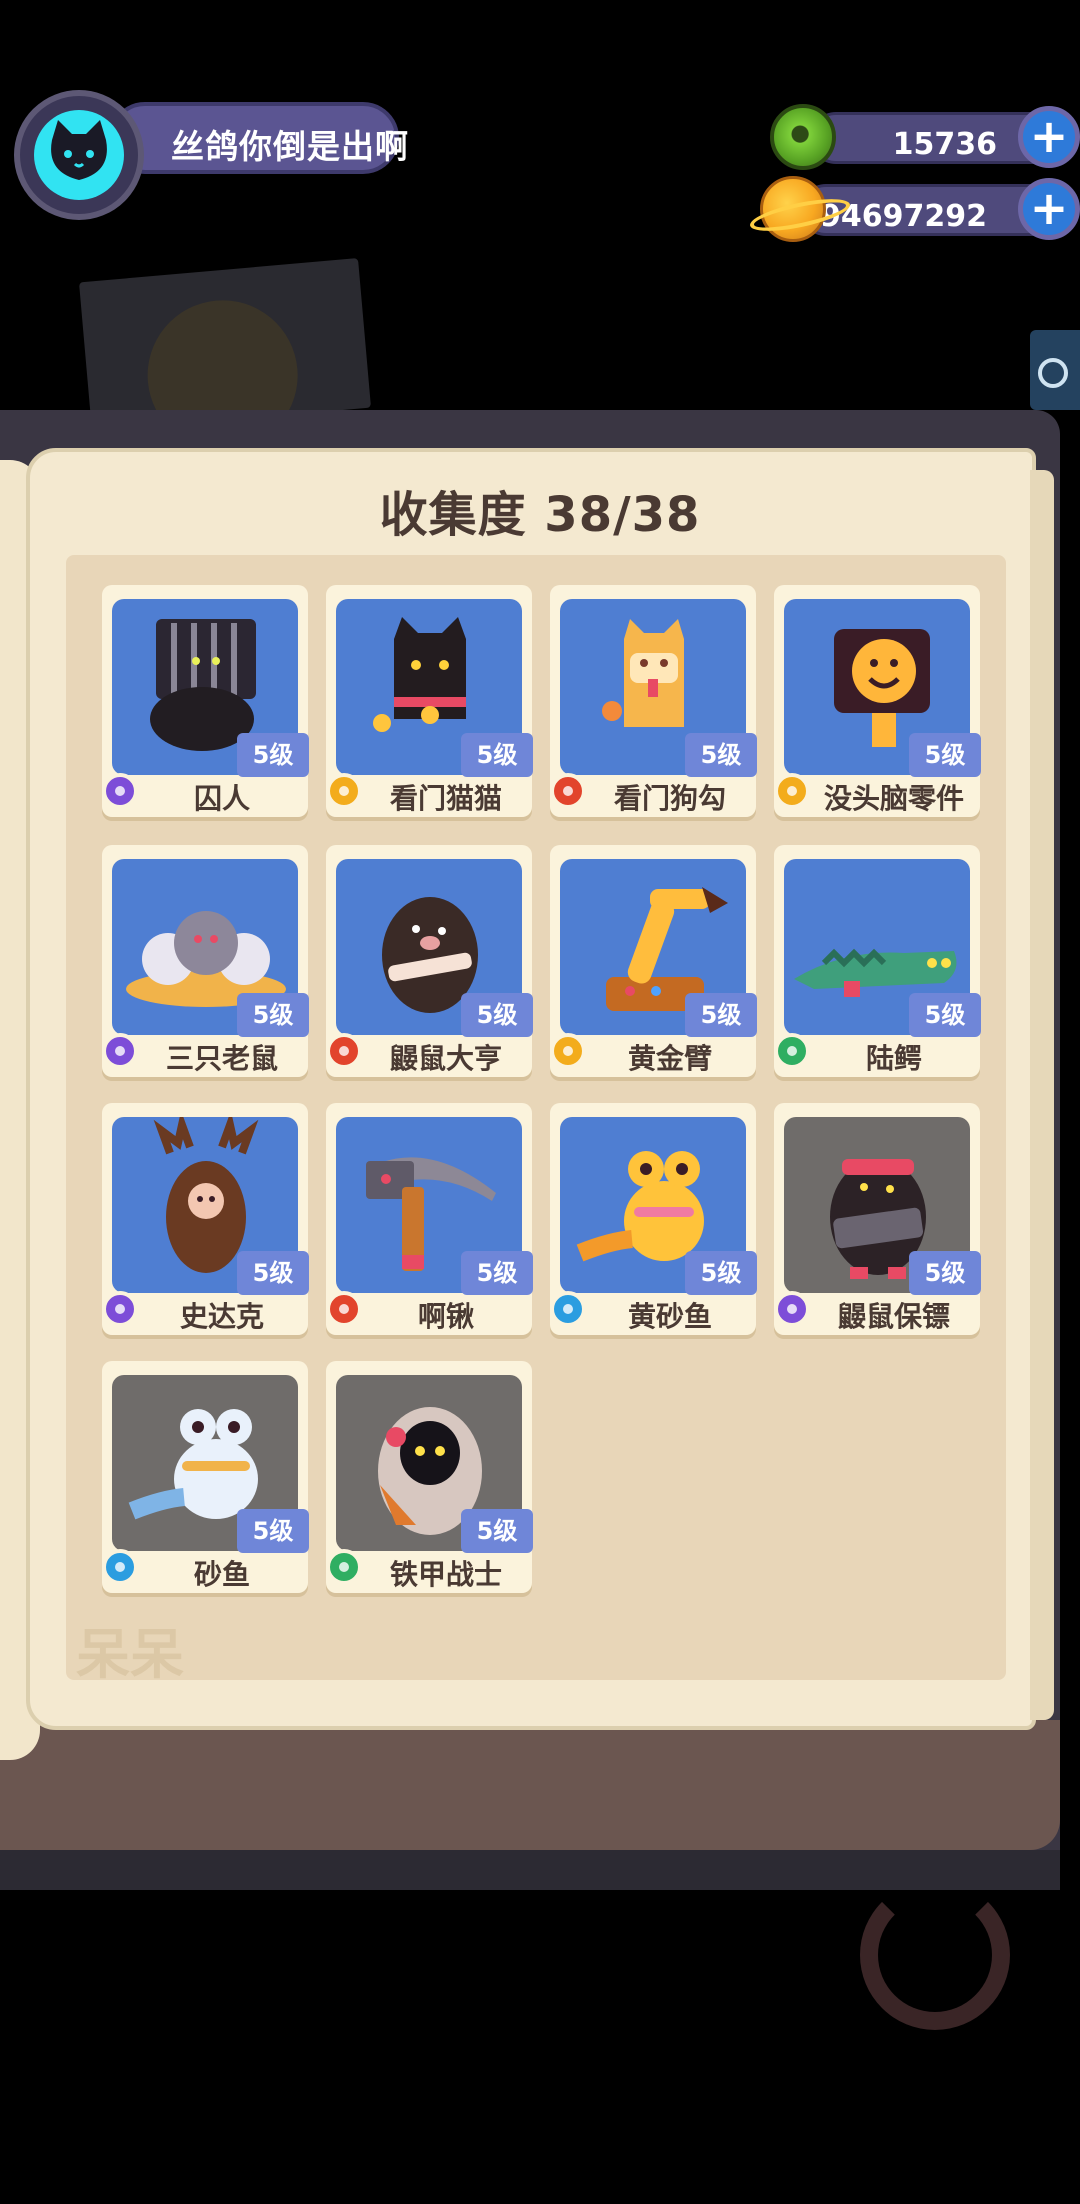 This screenshot has width=1080, height=2204. Describe the element at coordinates (935, 1955) in the screenshot. I see `bookmark-ribbon` at that location.